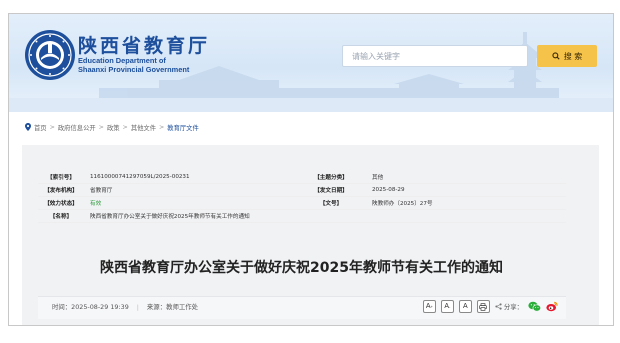  I want to click on font-reset-label: A, so click(465, 306).